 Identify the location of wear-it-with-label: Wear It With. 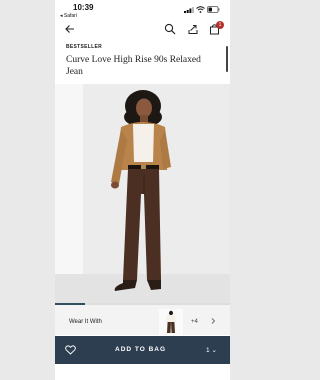
(85, 322).